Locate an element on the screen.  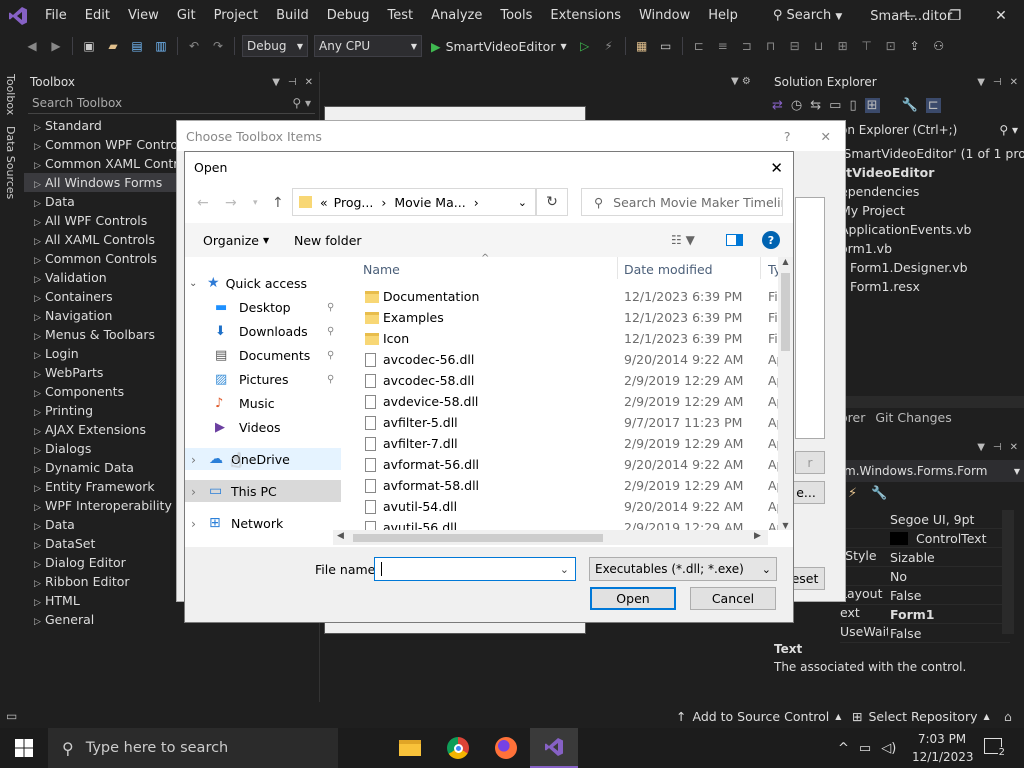
preview-icon: ⊏ is located at coordinates (933, 105).